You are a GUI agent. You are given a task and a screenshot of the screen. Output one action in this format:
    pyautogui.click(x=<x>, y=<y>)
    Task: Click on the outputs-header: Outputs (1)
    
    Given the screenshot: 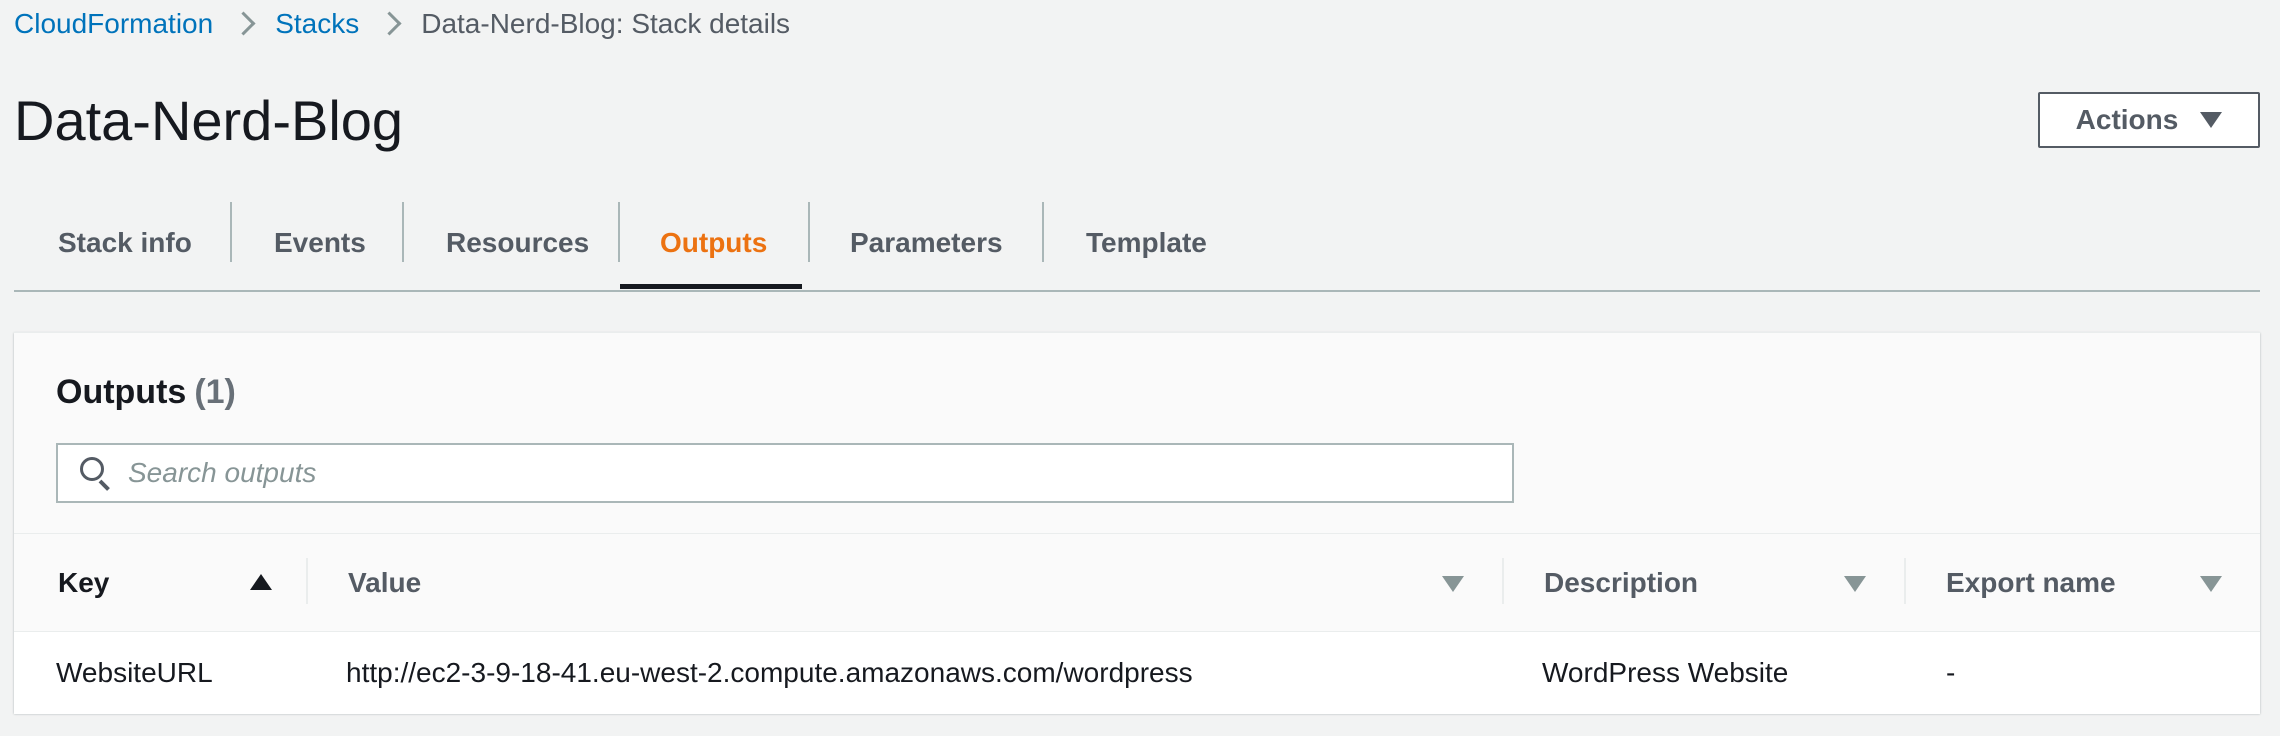 What is the action you would take?
    pyautogui.click(x=146, y=392)
    